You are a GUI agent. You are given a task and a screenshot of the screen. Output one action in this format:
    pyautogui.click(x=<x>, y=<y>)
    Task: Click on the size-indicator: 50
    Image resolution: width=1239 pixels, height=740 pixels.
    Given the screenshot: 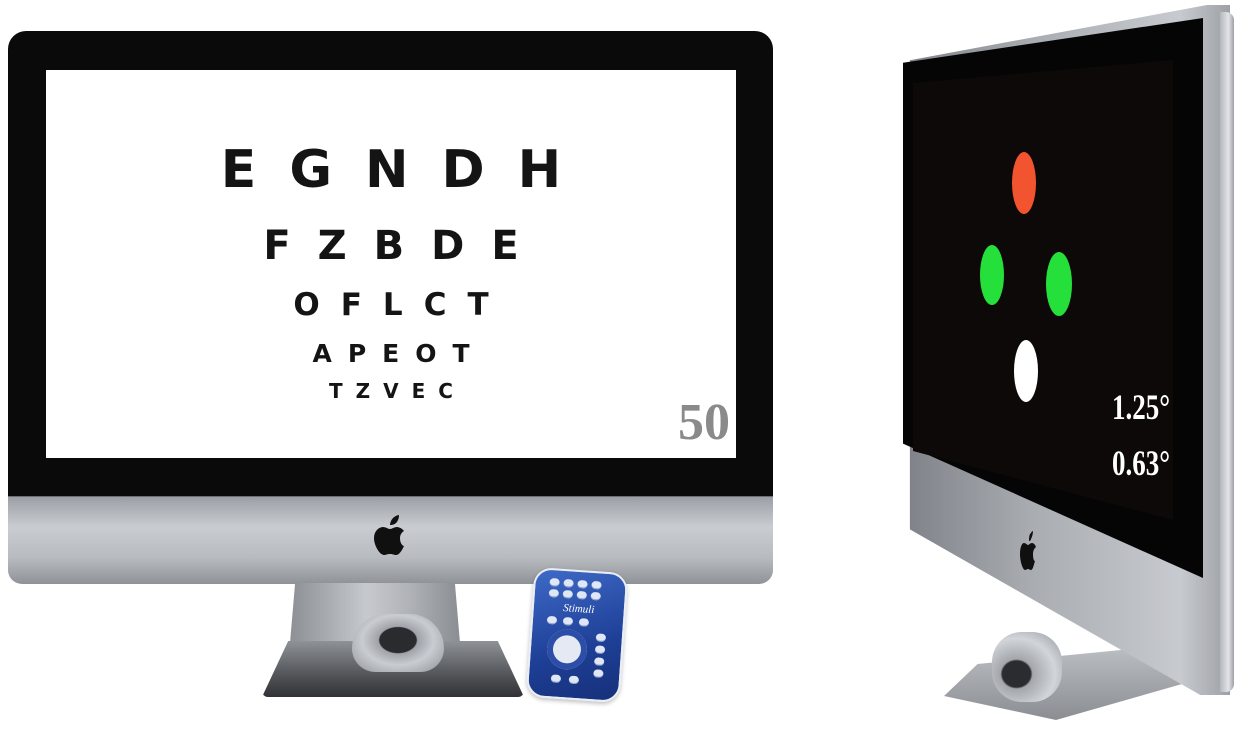 What is the action you would take?
    pyautogui.click(x=704, y=422)
    